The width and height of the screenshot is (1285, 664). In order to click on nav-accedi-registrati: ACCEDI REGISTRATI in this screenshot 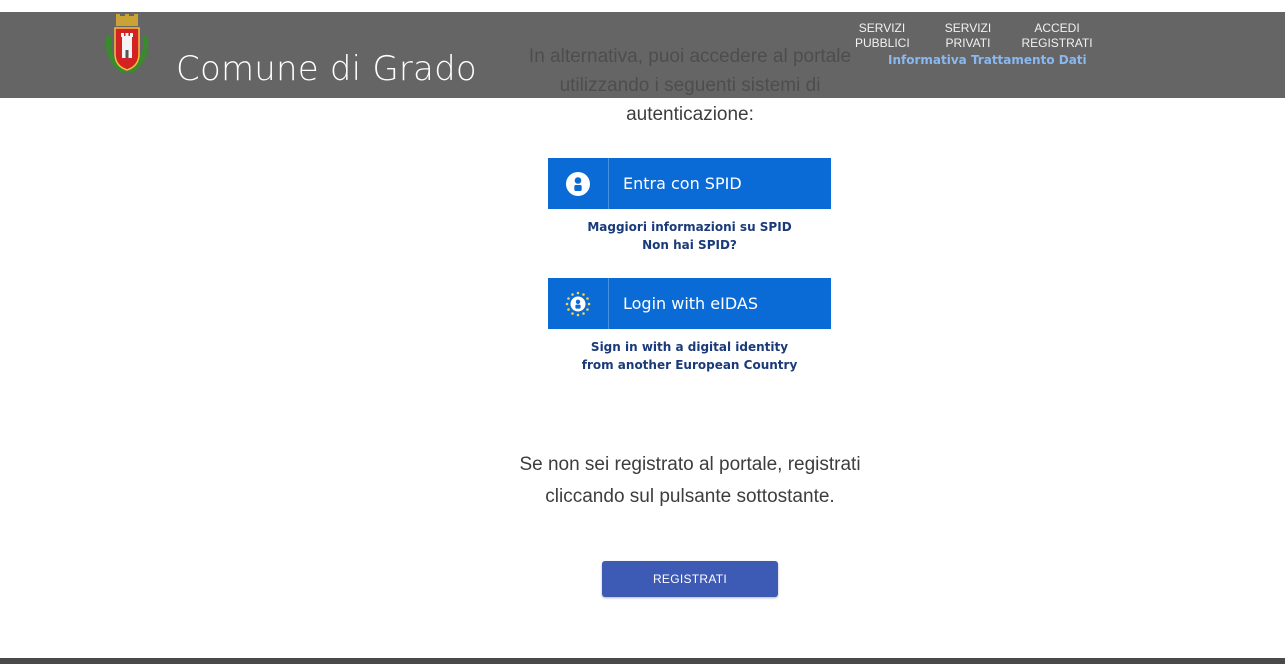, I will do `click(1057, 36)`.